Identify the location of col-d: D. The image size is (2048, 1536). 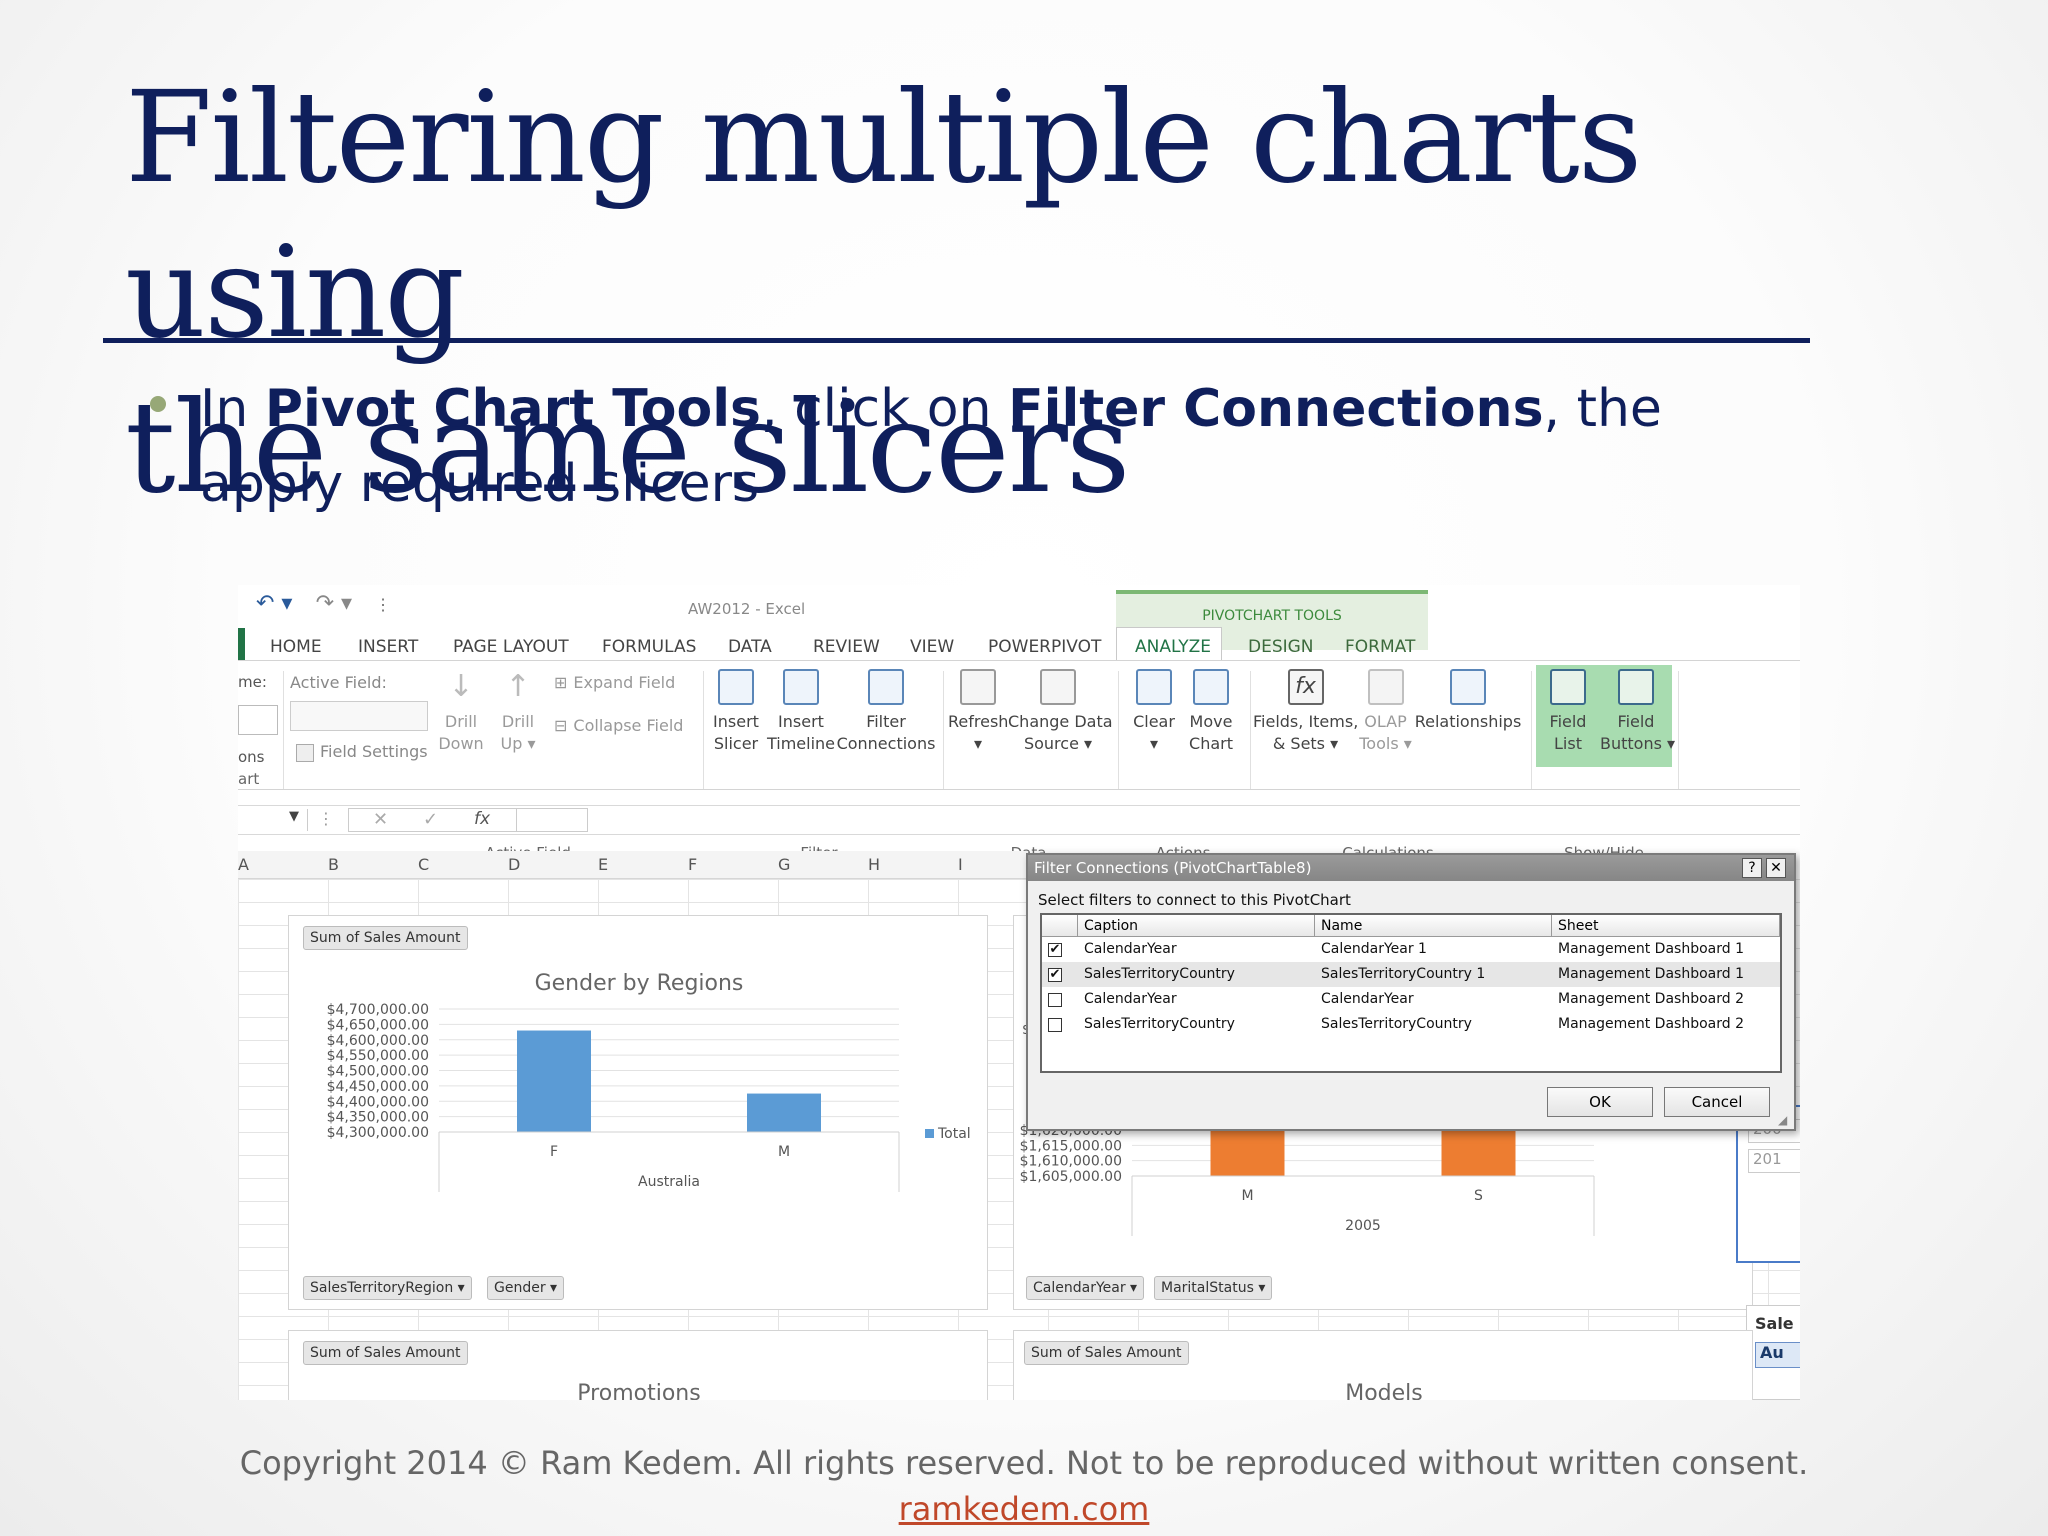
(514, 864).